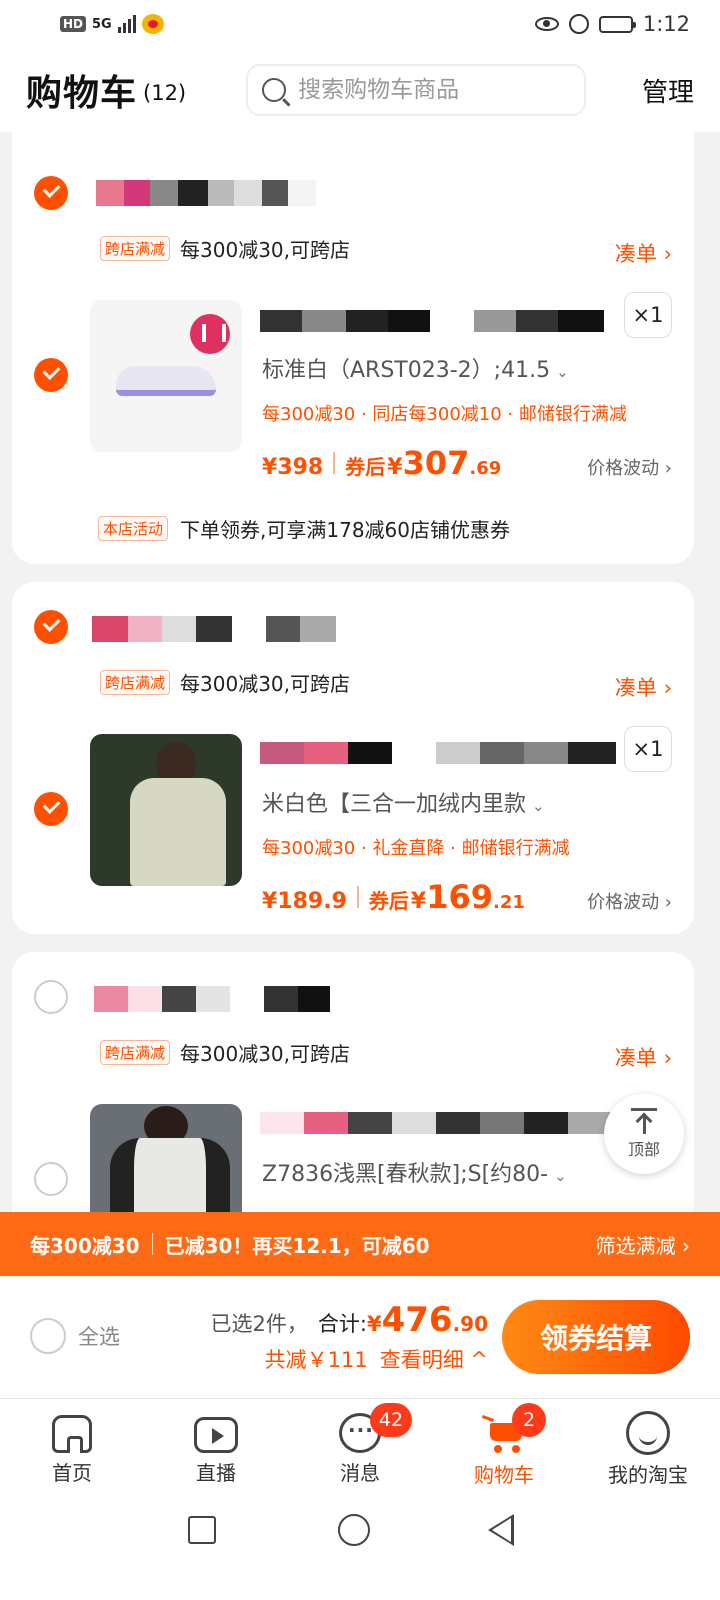  What do you see at coordinates (470, 1324) in the screenshot?
I see `total-decimal: .90` at bounding box center [470, 1324].